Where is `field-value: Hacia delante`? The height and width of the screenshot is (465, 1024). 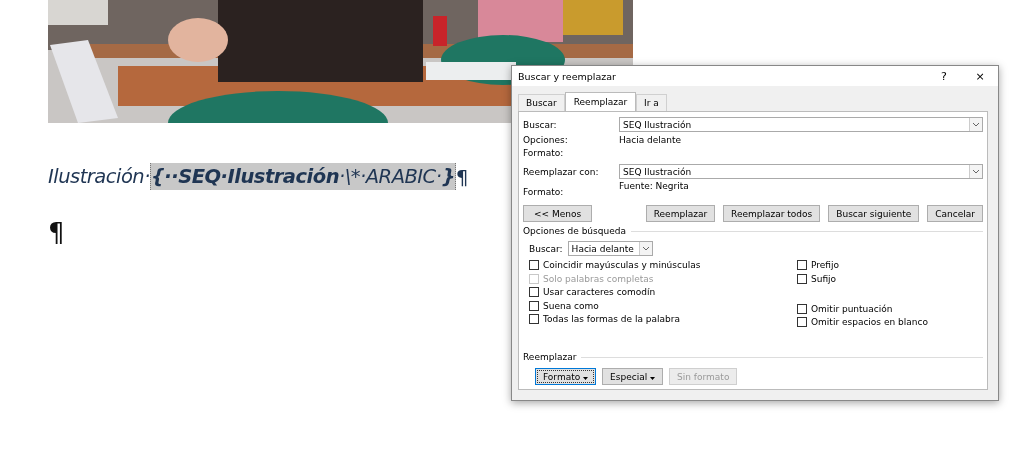
field-value: Hacia delante is located at coordinates (650, 140).